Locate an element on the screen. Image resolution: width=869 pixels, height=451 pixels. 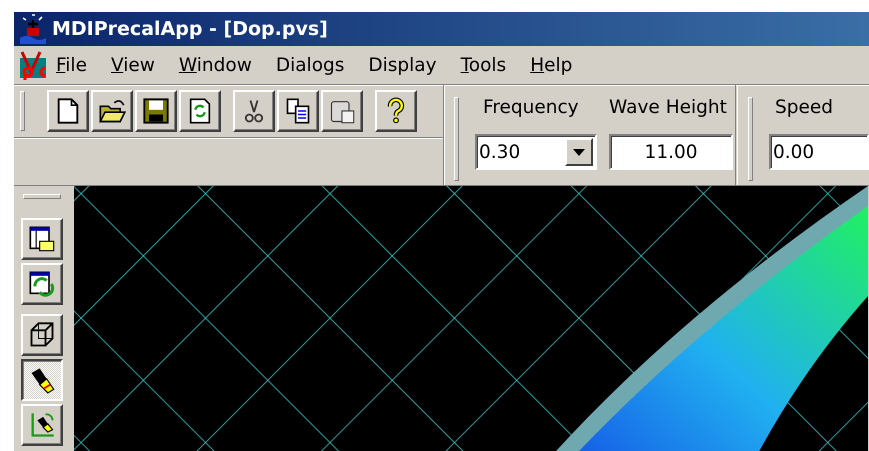
menu-item: Display is located at coordinates (402, 65).